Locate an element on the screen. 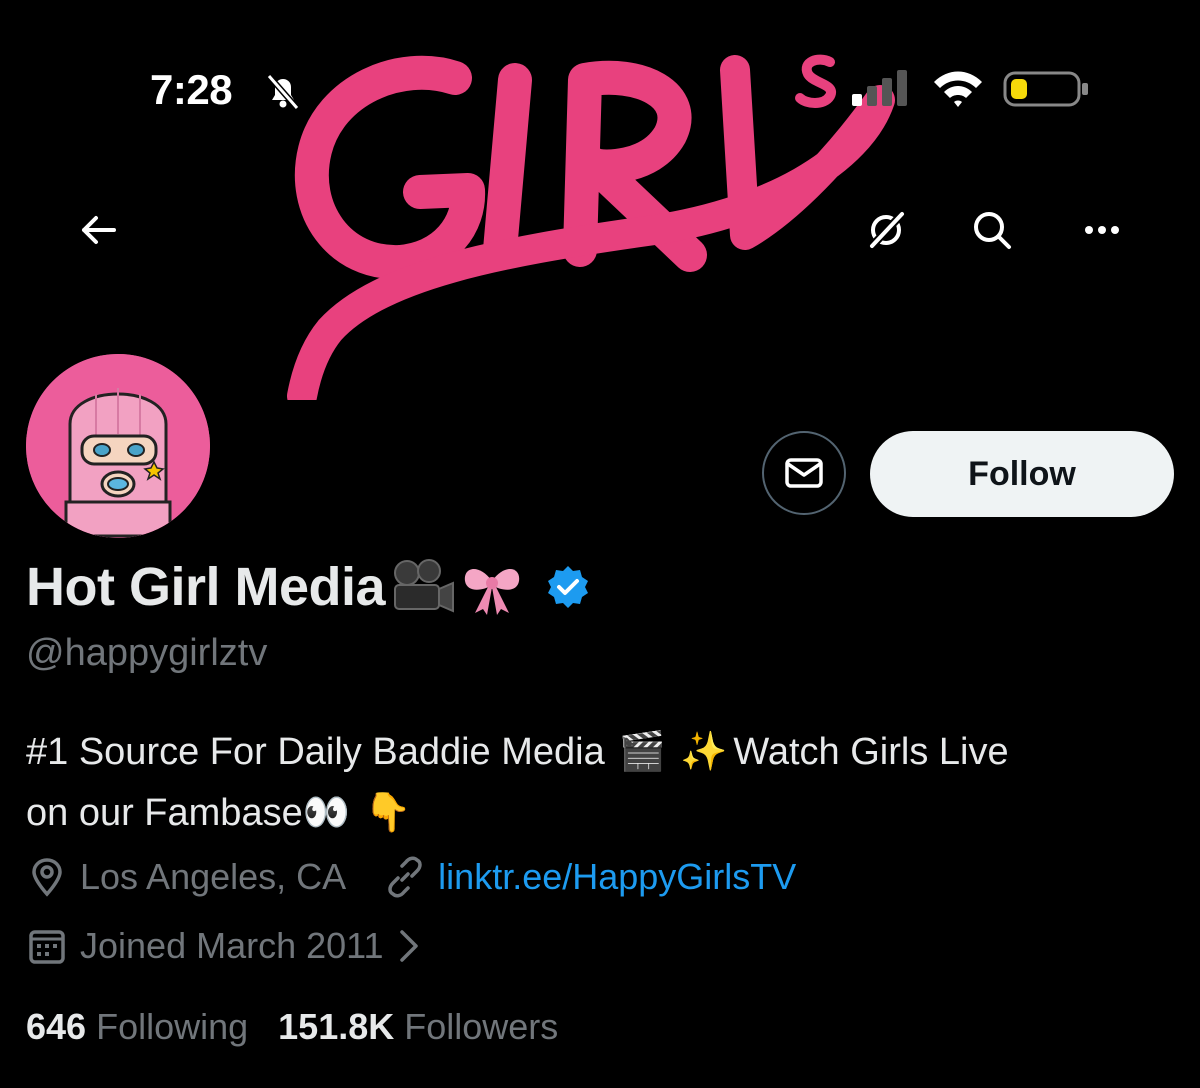 This screenshot has width=1200, height=1088. search-button is located at coordinates (992, 230).